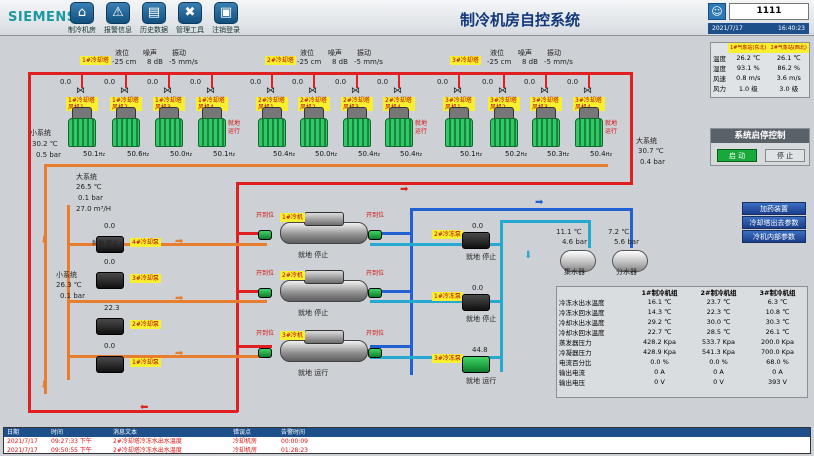  What do you see at coordinates (294, 441) in the screenshot?
I see `alarm-cell: 00:00:09` at bounding box center [294, 441].